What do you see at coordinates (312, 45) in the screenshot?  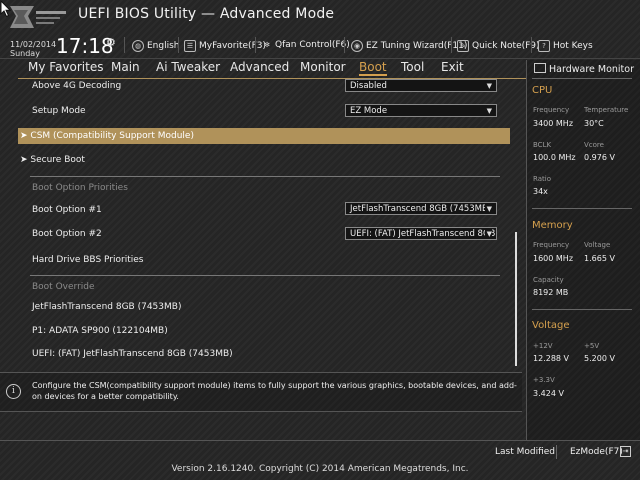 I see `qfan-label: Qfan Control(F6)` at bounding box center [312, 45].